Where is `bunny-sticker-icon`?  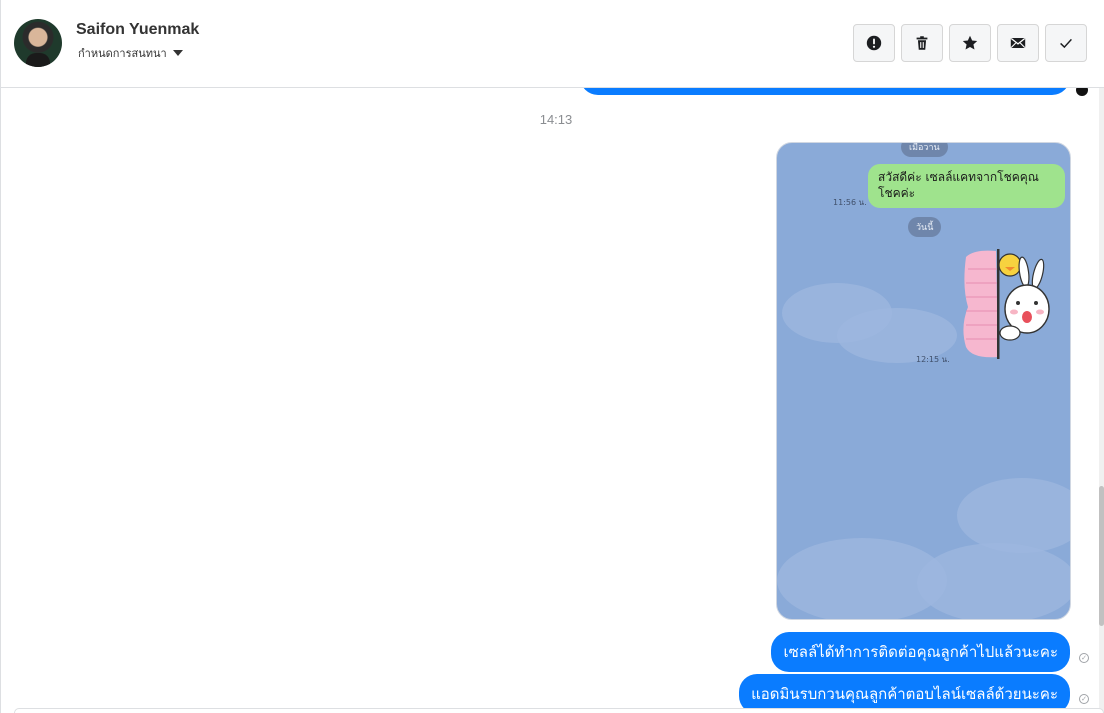
bunny-sticker-icon is located at coordinates (1006, 304).